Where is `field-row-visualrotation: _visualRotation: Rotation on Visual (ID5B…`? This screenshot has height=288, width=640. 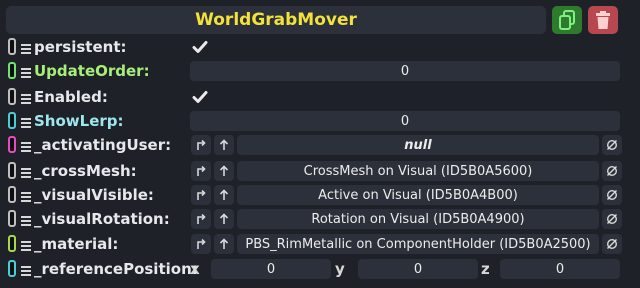
field-row-visualrotation: _visualRotation: Rotation on Visual (ID5B… is located at coordinates (320, 219).